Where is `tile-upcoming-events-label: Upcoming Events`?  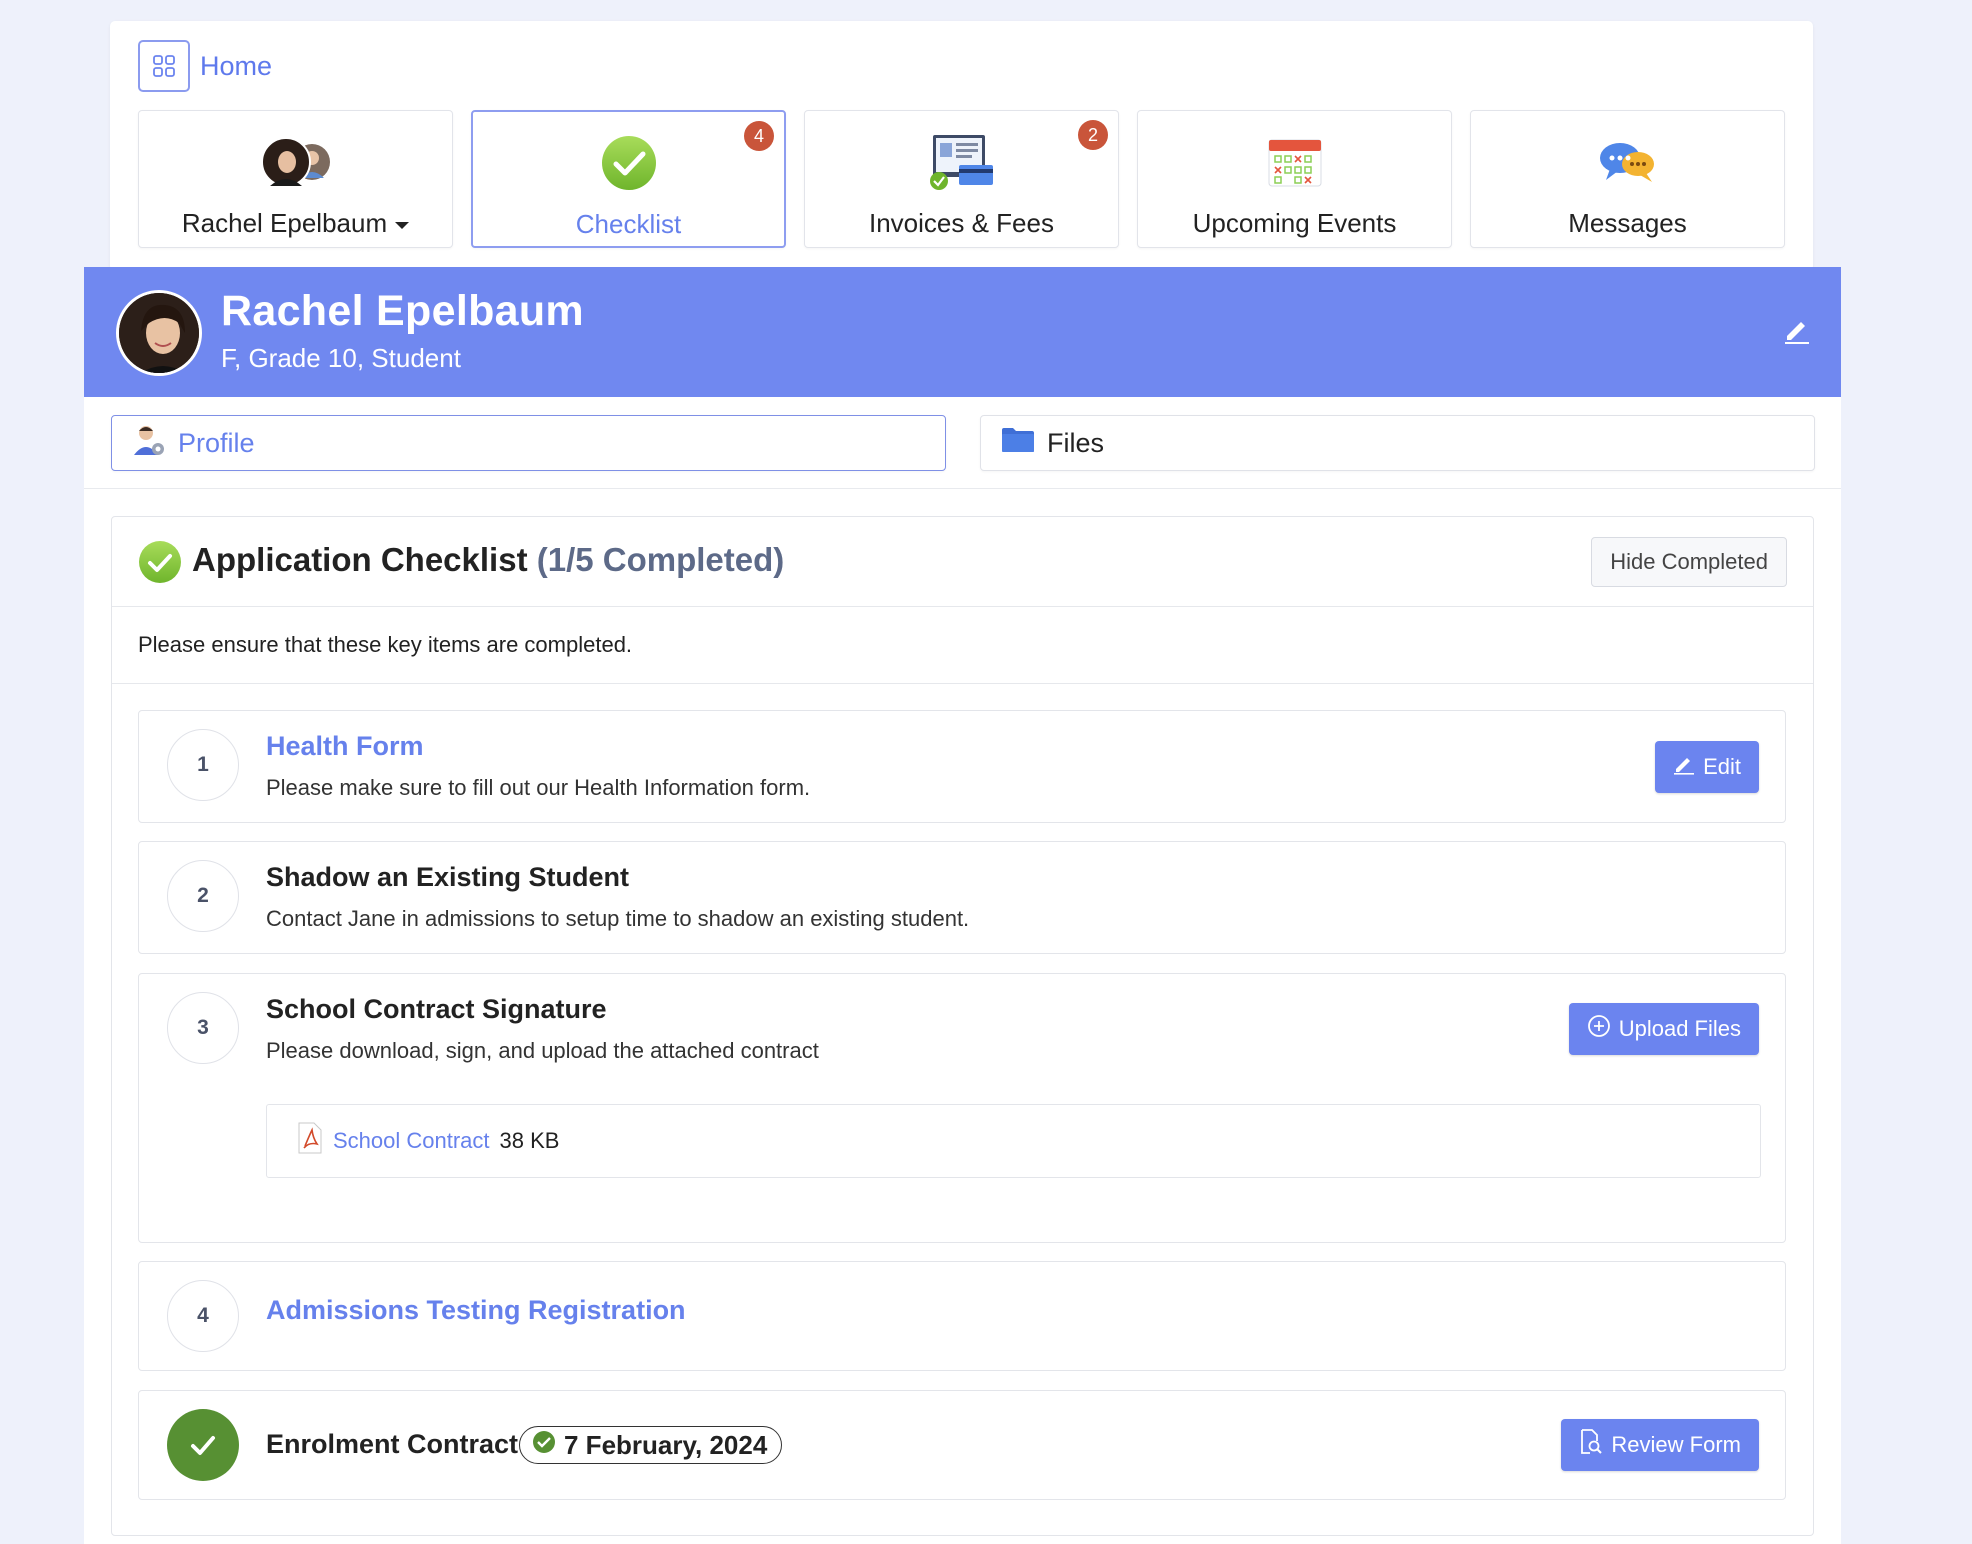
tile-upcoming-events-label: Upcoming Events is located at coordinates (1294, 223).